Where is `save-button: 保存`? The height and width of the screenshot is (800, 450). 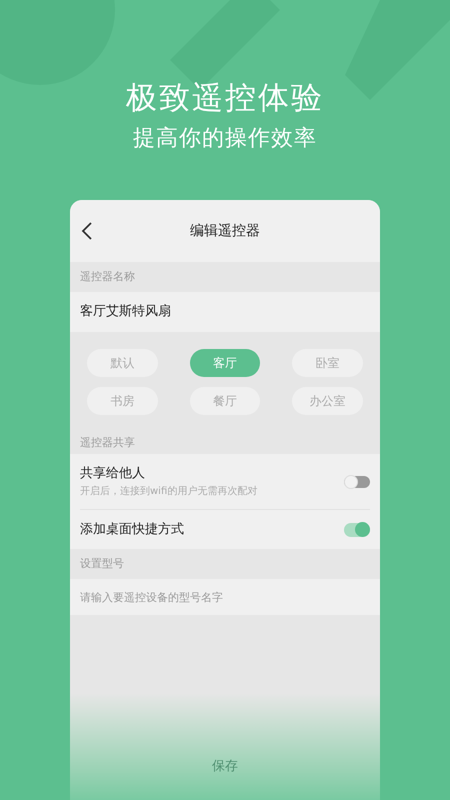 save-button: 保存 is located at coordinates (225, 766).